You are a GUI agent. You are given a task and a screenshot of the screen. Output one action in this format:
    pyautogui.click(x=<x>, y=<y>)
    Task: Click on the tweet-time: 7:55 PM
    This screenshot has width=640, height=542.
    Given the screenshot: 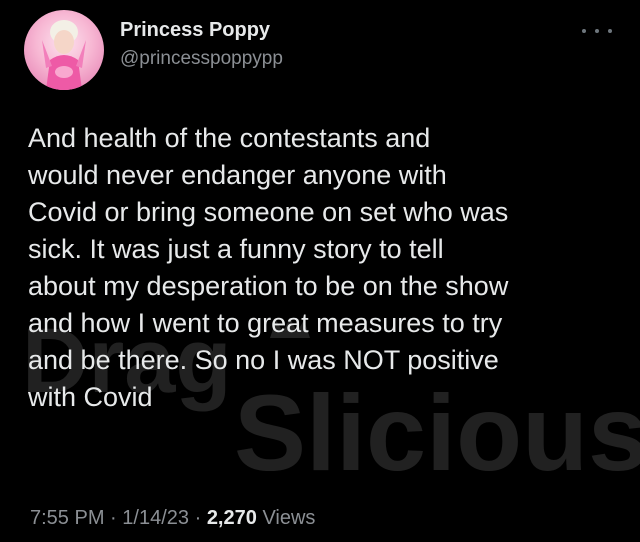 What is the action you would take?
    pyautogui.click(x=67, y=518)
    